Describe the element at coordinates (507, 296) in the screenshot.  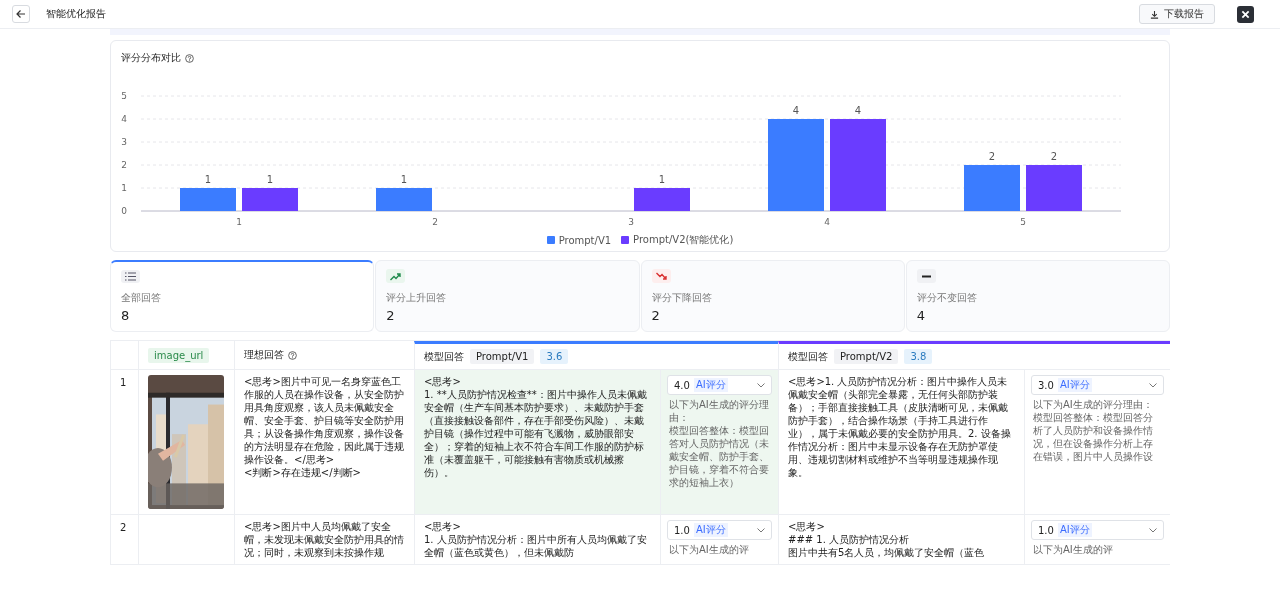
I see `stat-card: 评分上升回答 2` at that location.